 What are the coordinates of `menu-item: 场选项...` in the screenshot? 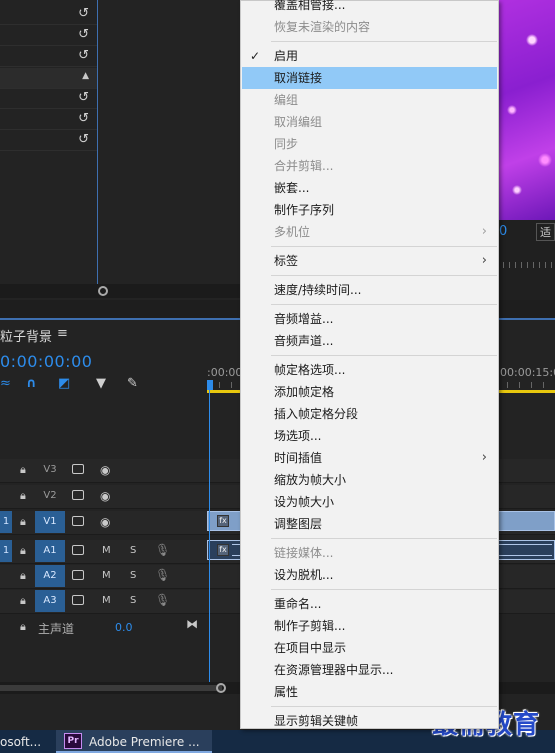 It's located at (369, 436).